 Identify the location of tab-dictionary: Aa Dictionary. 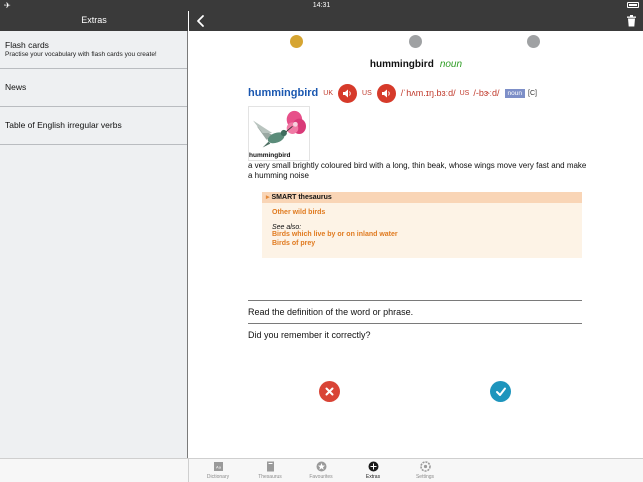
(218, 470).